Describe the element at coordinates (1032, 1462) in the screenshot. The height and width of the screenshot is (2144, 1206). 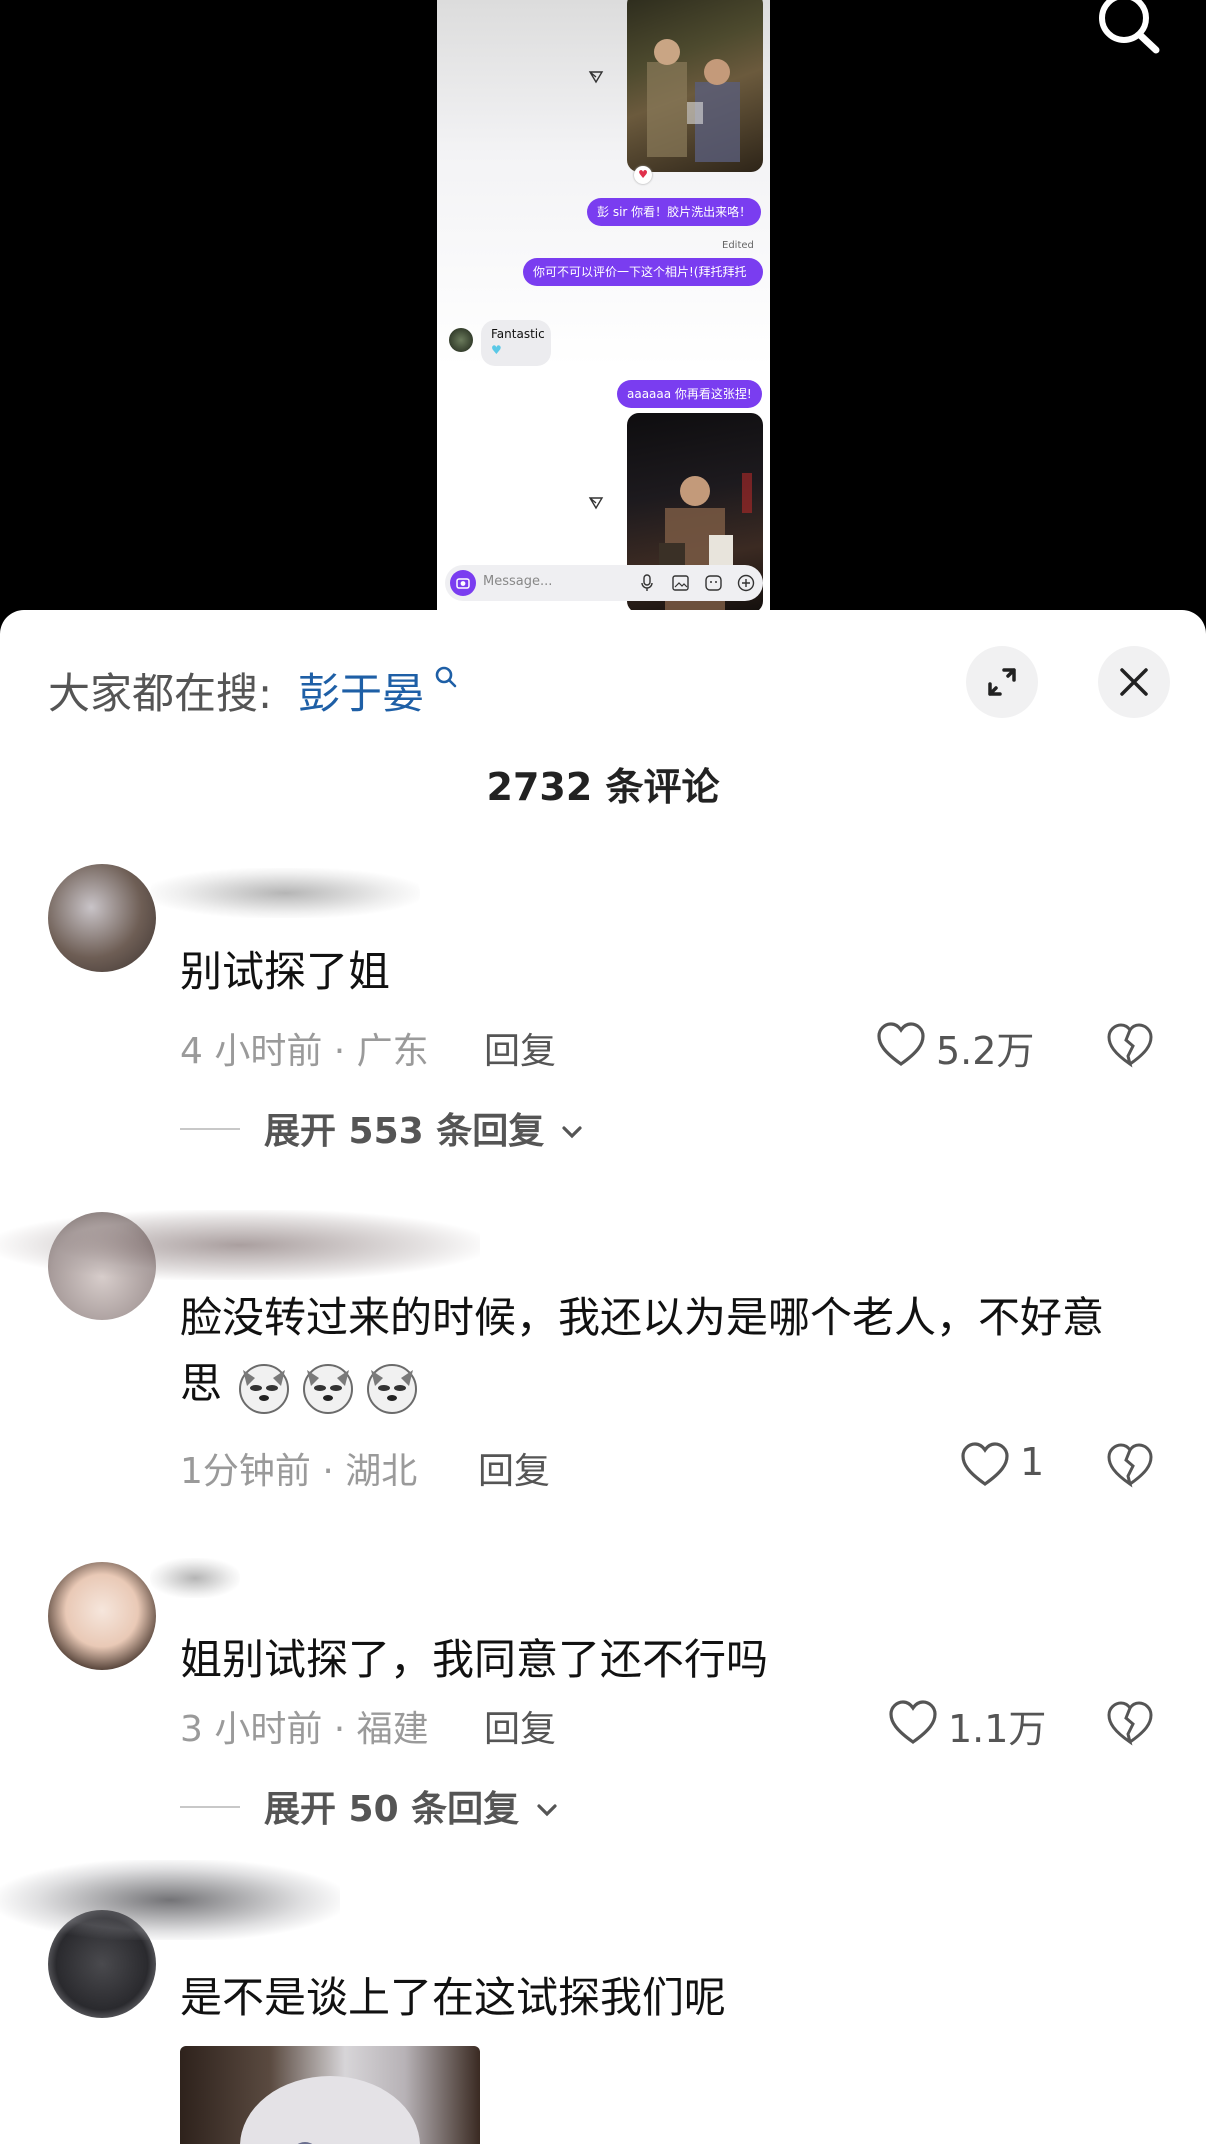
I see `like-count: 1` at that location.